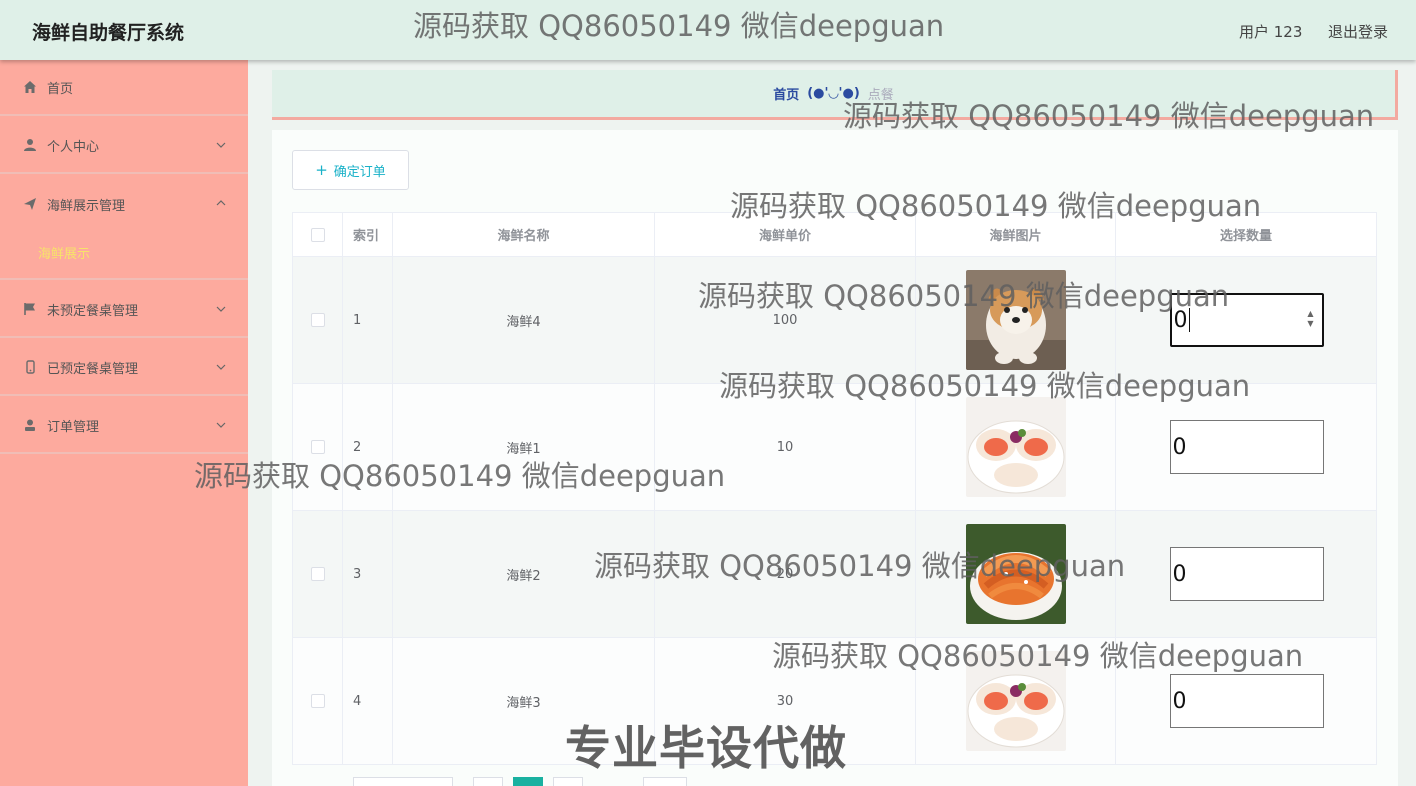 This screenshot has height=786, width=1416. I want to click on table-row: 3 海鲜2 20 0, so click(835, 574).